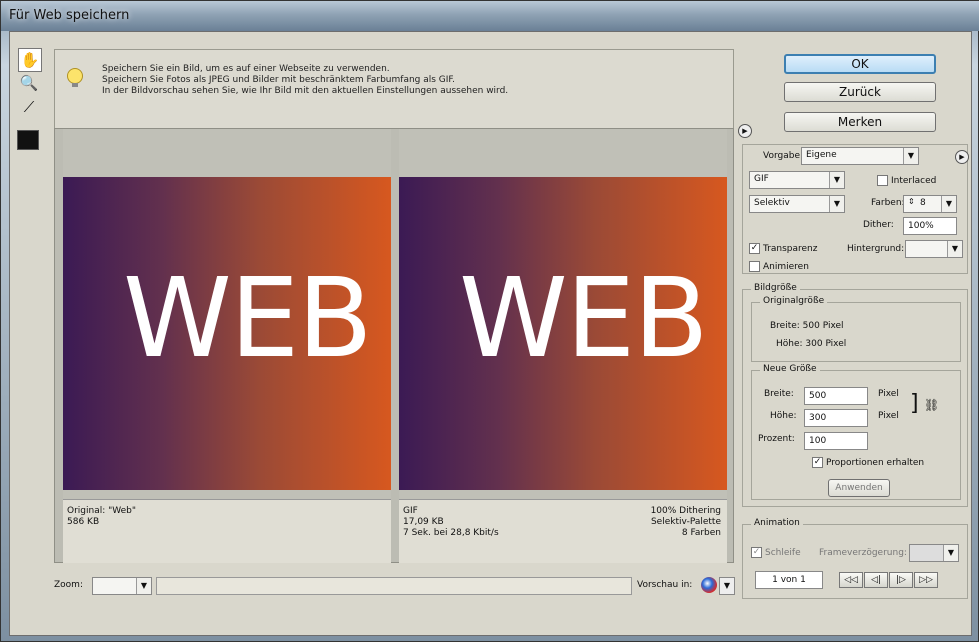 The image size is (979, 642). Describe the element at coordinates (931, 405) in the screenshot. I see `chain-link-icon: ⛓` at that location.